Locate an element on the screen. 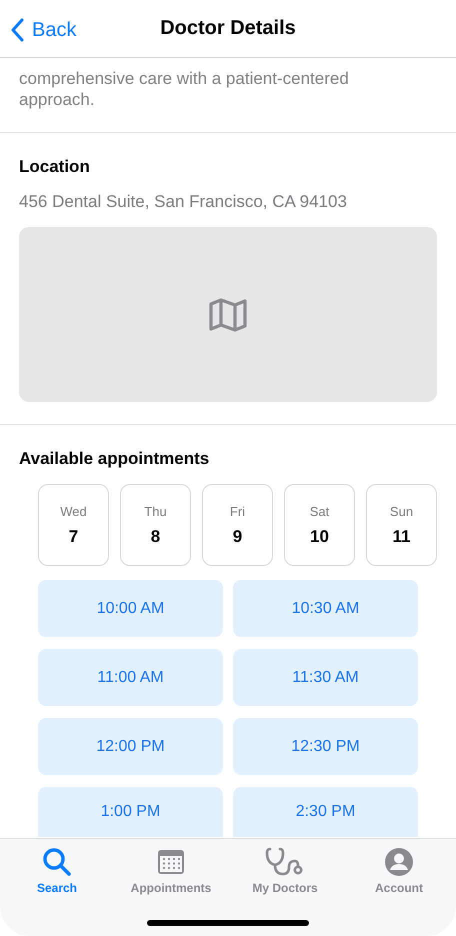  time-slot-button: 2:30 PM is located at coordinates (325, 812).